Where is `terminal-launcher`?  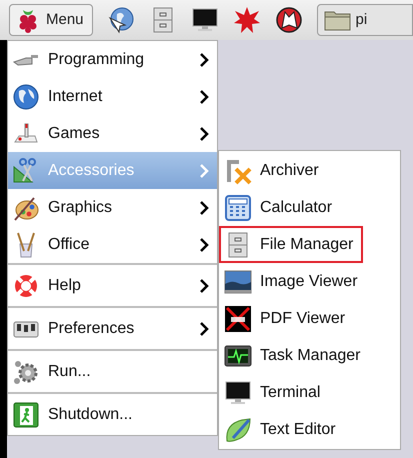 terminal-launcher is located at coordinates (204, 20).